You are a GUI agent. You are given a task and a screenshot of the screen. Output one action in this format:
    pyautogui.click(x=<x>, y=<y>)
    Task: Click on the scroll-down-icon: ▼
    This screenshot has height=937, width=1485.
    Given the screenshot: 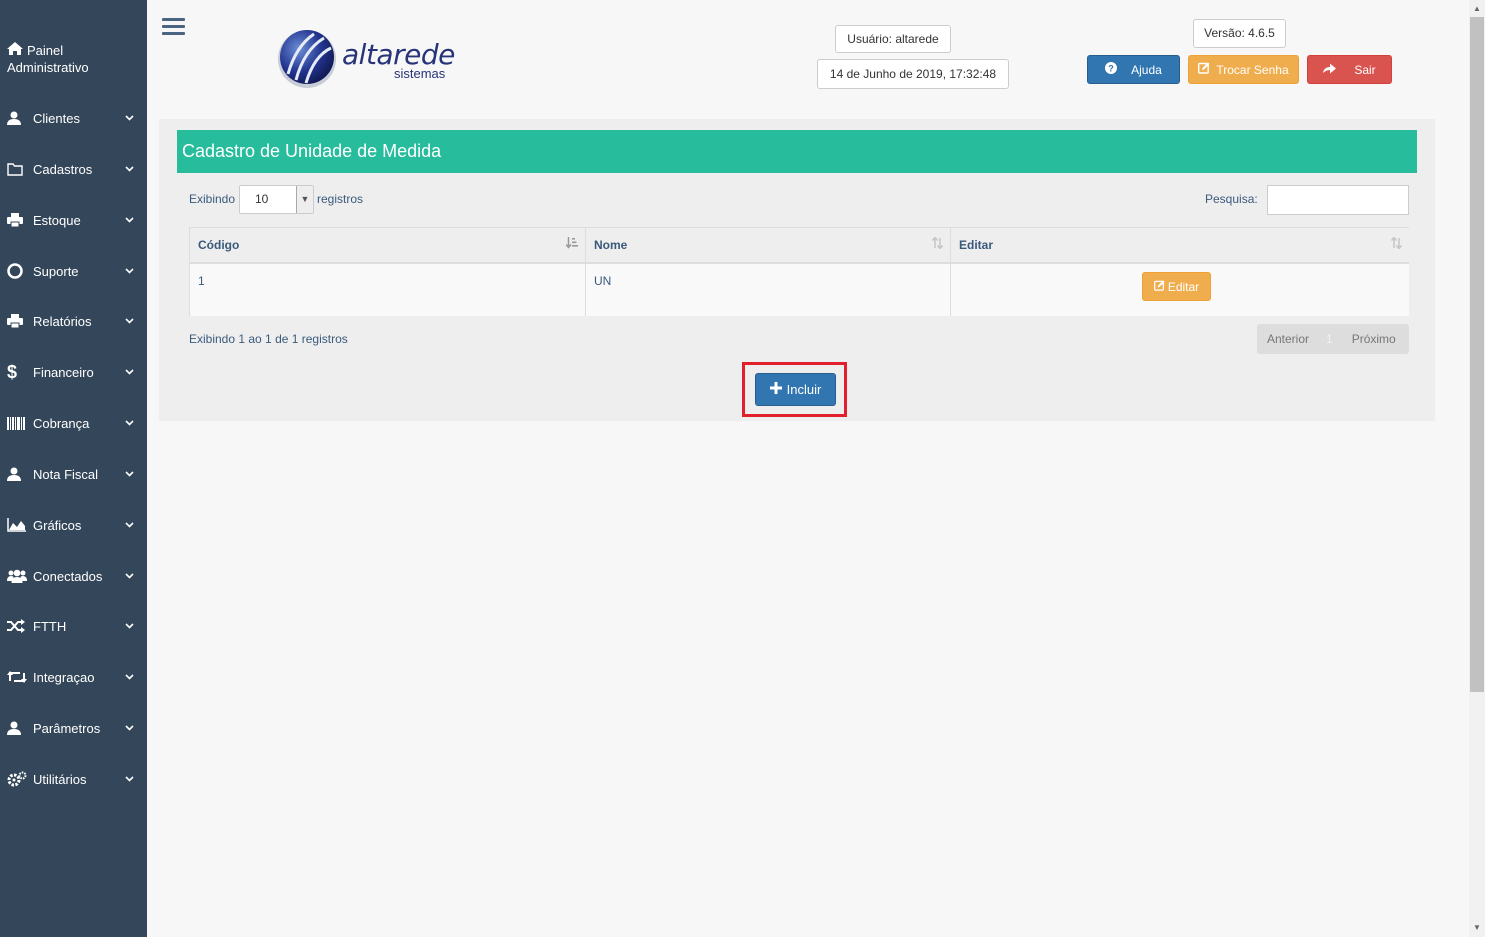 What is the action you would take?
    pyautogui.click(x=1477, y=928)
    